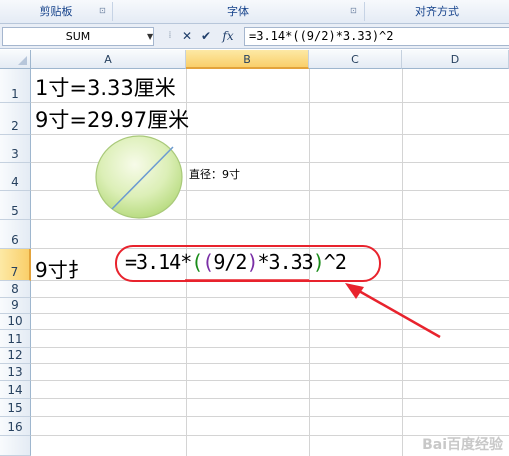  What do you see at coordinates (278, 292) in the screenshot?
I see `annotation-overlay` at bounding box center [278, 292].